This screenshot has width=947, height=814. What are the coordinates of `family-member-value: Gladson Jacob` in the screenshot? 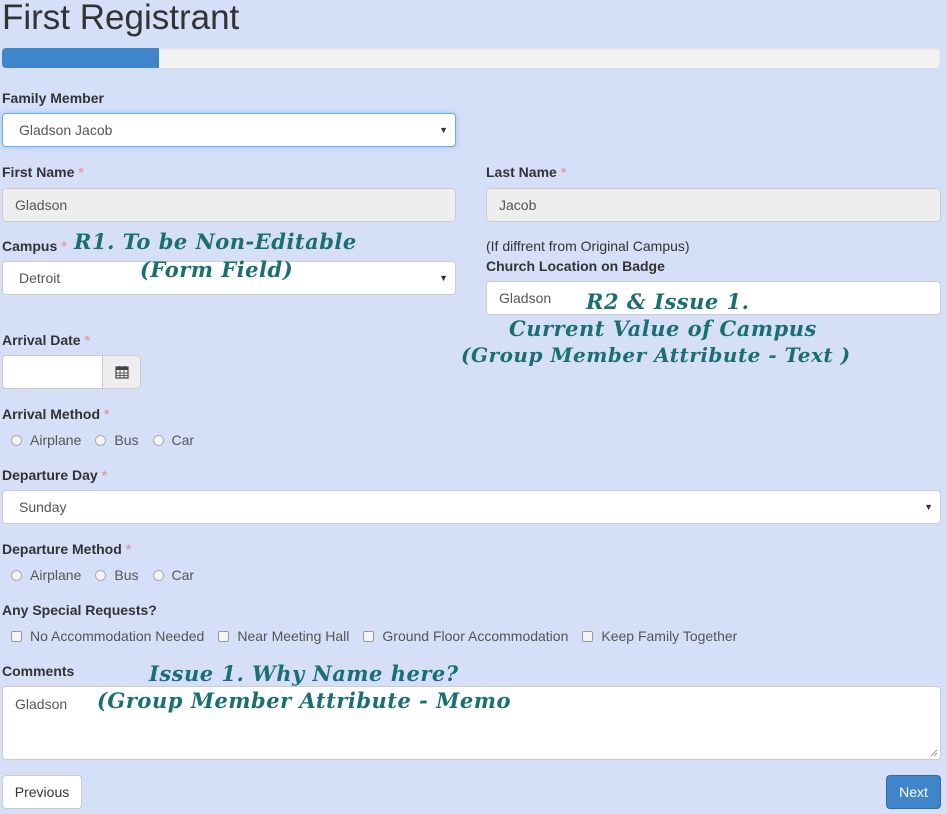 It's located at (66, 130).